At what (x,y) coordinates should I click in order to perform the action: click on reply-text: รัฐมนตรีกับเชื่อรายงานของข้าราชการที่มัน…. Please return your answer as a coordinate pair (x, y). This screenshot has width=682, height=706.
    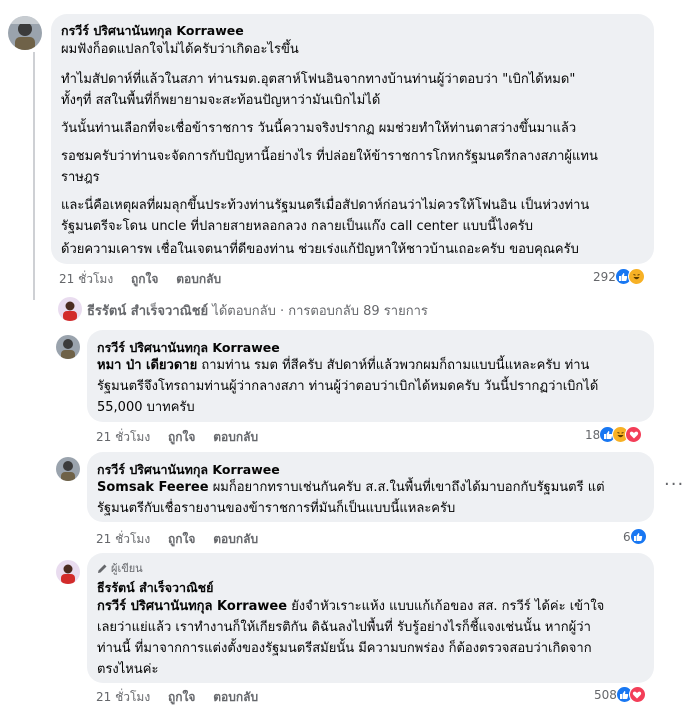
    Looking at the image, I should click on (276, 508).